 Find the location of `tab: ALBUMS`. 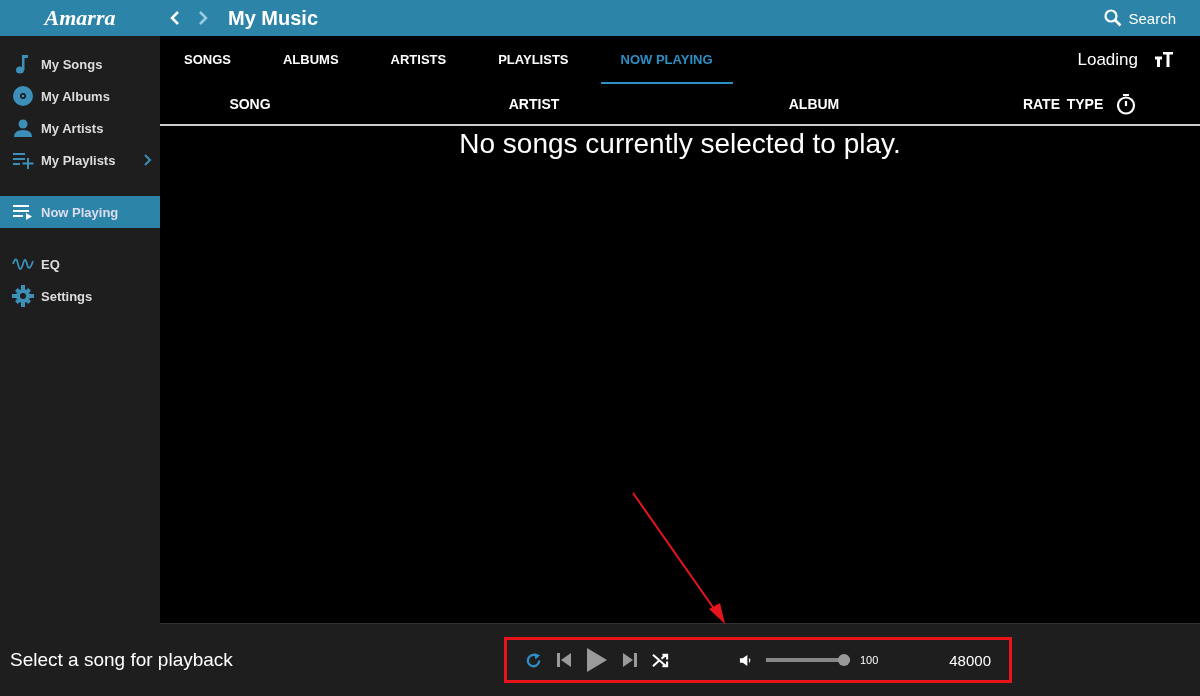

tab: ALBUMS is located at coordinates (310, 60).